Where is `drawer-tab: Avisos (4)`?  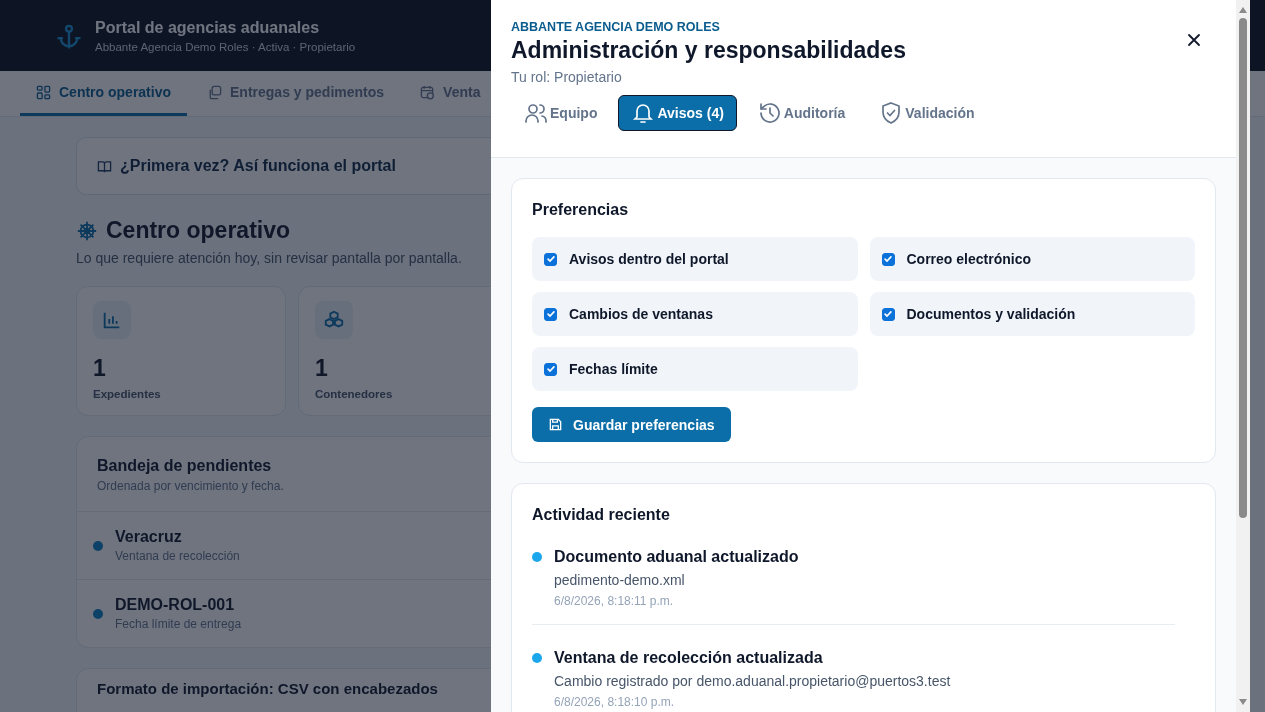 drawer-tab: Avisos (4) is located at coordinates (677, 113).